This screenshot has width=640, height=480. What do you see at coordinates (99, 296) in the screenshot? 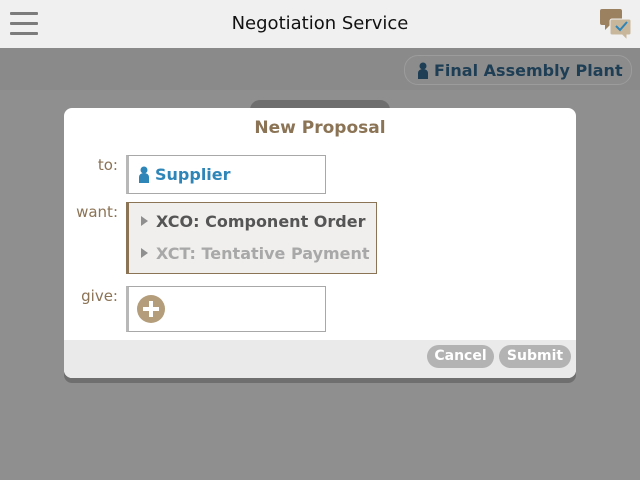
I see `give-label: give:` at bounding box center [99, 296].